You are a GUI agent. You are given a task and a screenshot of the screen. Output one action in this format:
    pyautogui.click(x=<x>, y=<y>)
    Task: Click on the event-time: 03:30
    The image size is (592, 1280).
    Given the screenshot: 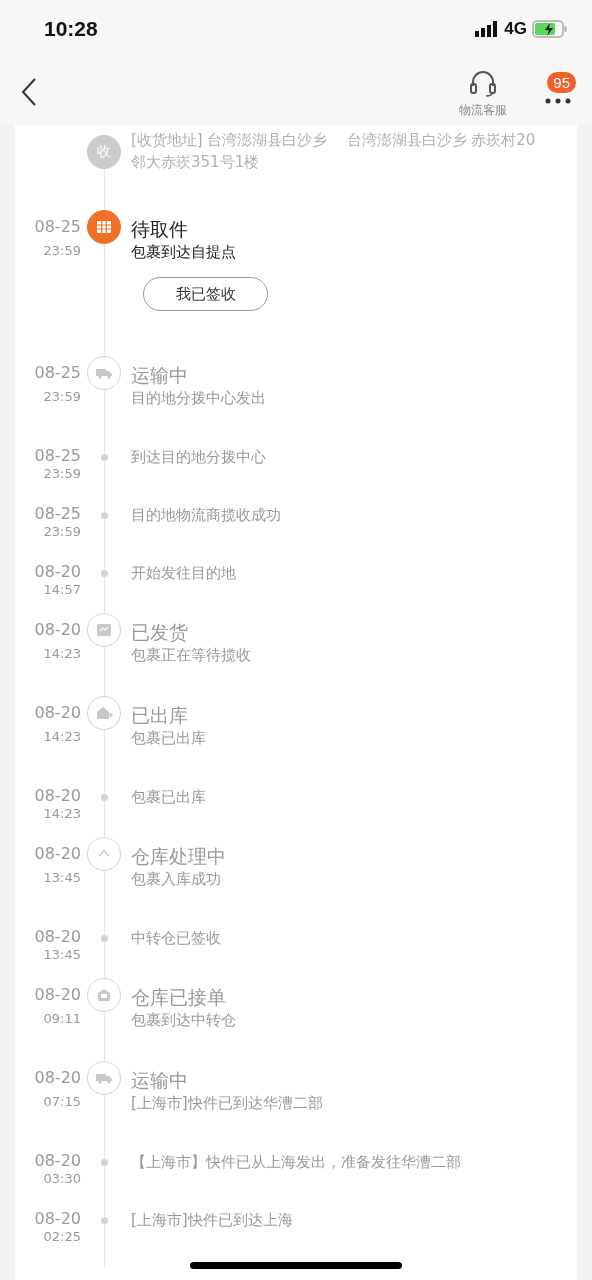 What is the action you would take?
    pyautogui.click(x=61, y=1179)
    